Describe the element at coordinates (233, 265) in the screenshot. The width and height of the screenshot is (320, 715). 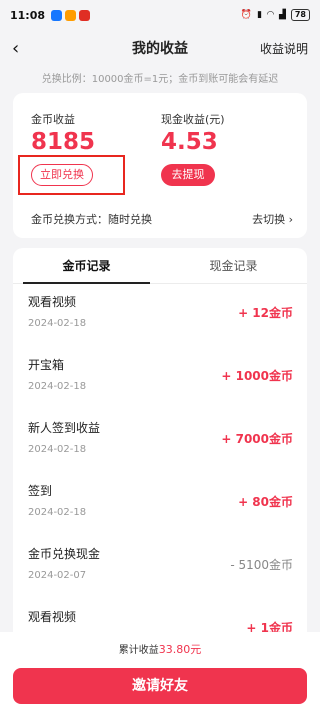
I see `tab-cash-records: 现金记录` at that location.